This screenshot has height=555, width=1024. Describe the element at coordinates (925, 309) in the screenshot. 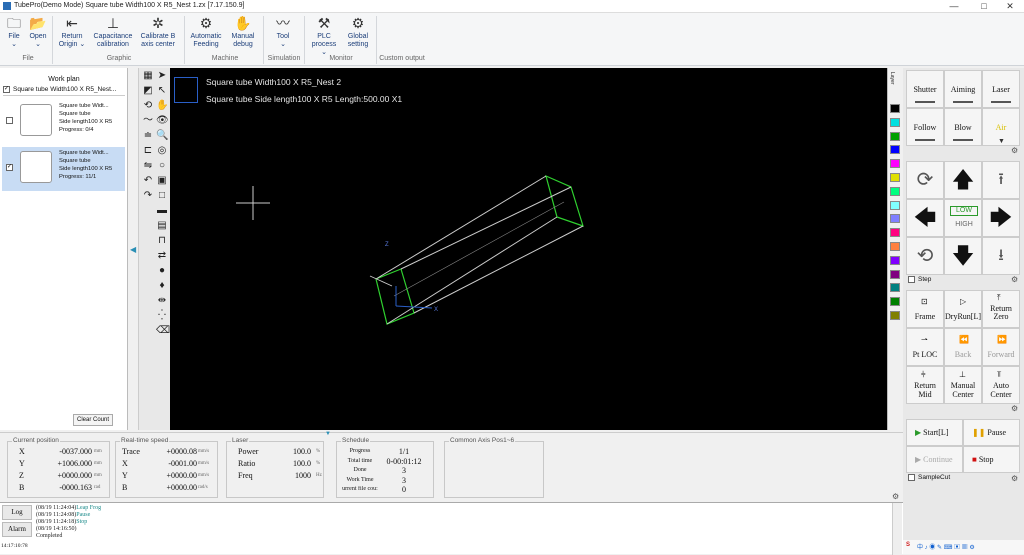

I see `frame-button: ⊡ Frame` at that location.